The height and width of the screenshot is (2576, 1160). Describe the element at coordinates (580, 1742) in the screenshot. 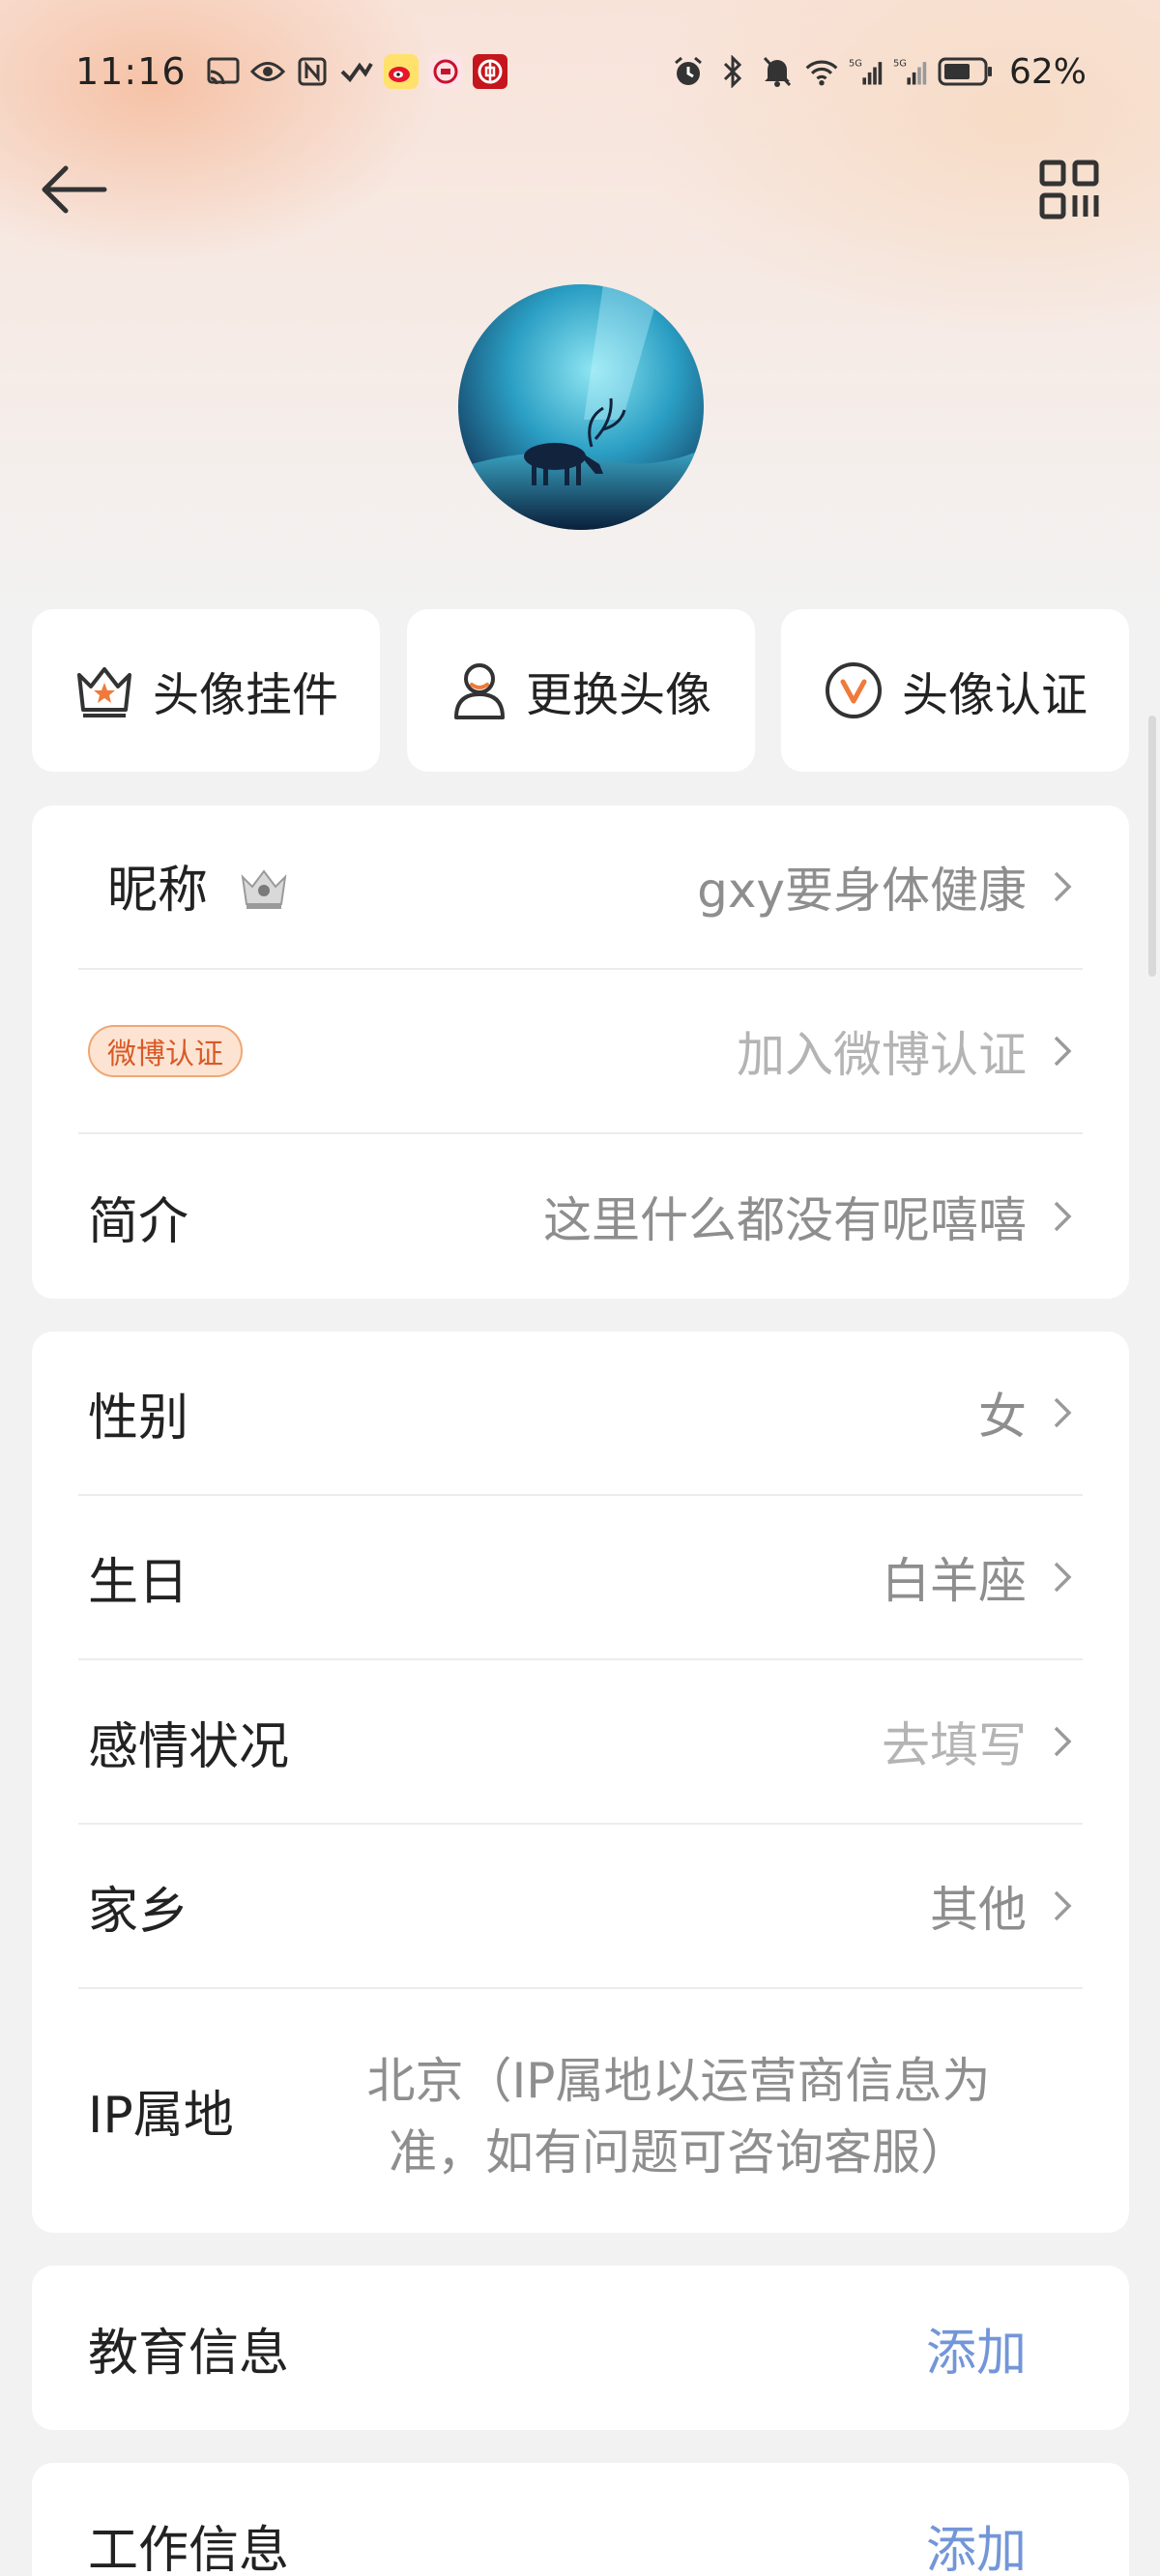

I see `relationship-row: 感情状况 去填写` at that location.